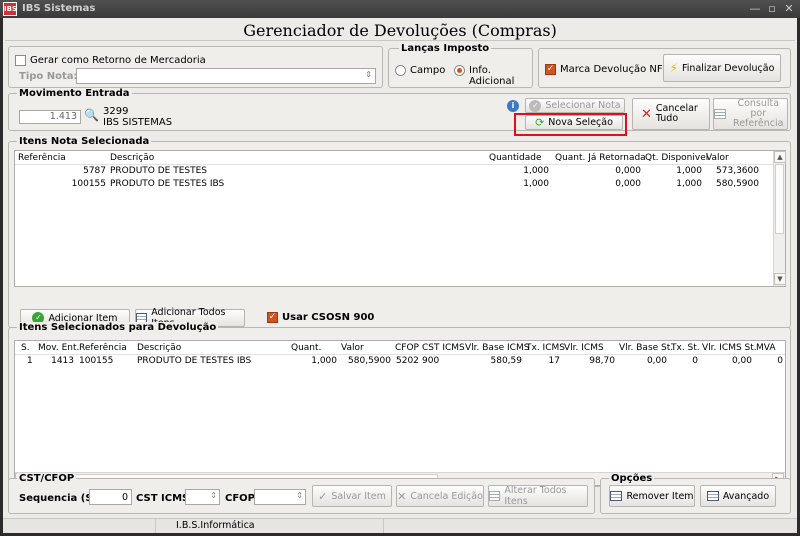 This screenshot has width=800, height=536. Describe the element at coordinates (62, 361) in the screenshot. I see `cell-mov-ent: 1413` at that location.